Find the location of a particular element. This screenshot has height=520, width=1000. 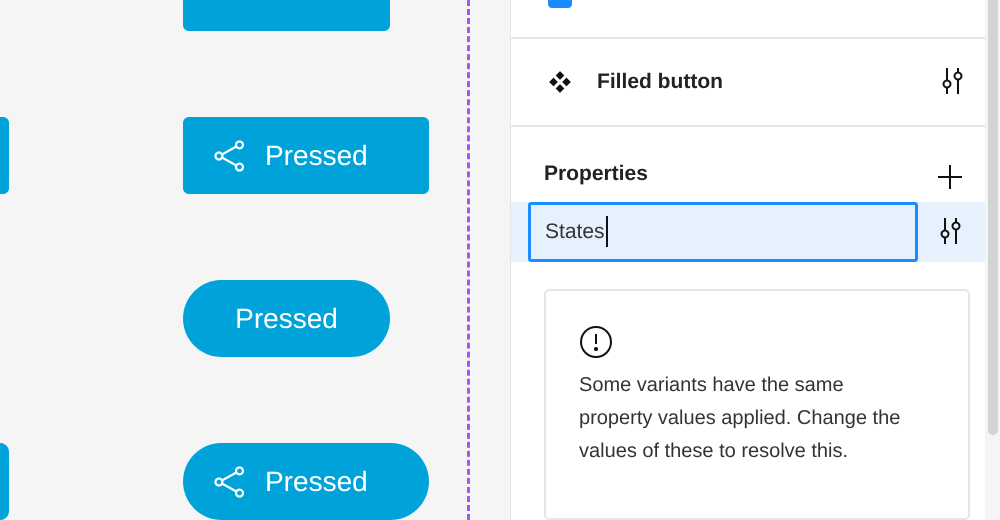

warning-icon is located at coordinates (596, 341).